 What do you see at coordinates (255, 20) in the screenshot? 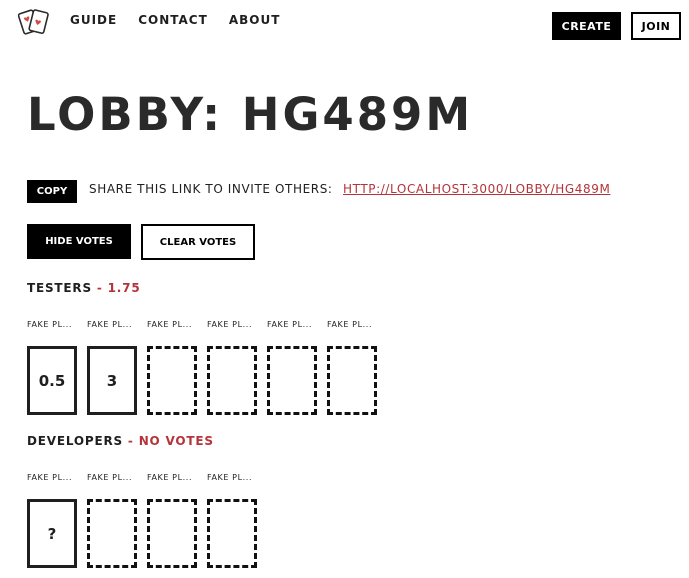
I see `nav-about-link: About` at bounding box center [255, 20].